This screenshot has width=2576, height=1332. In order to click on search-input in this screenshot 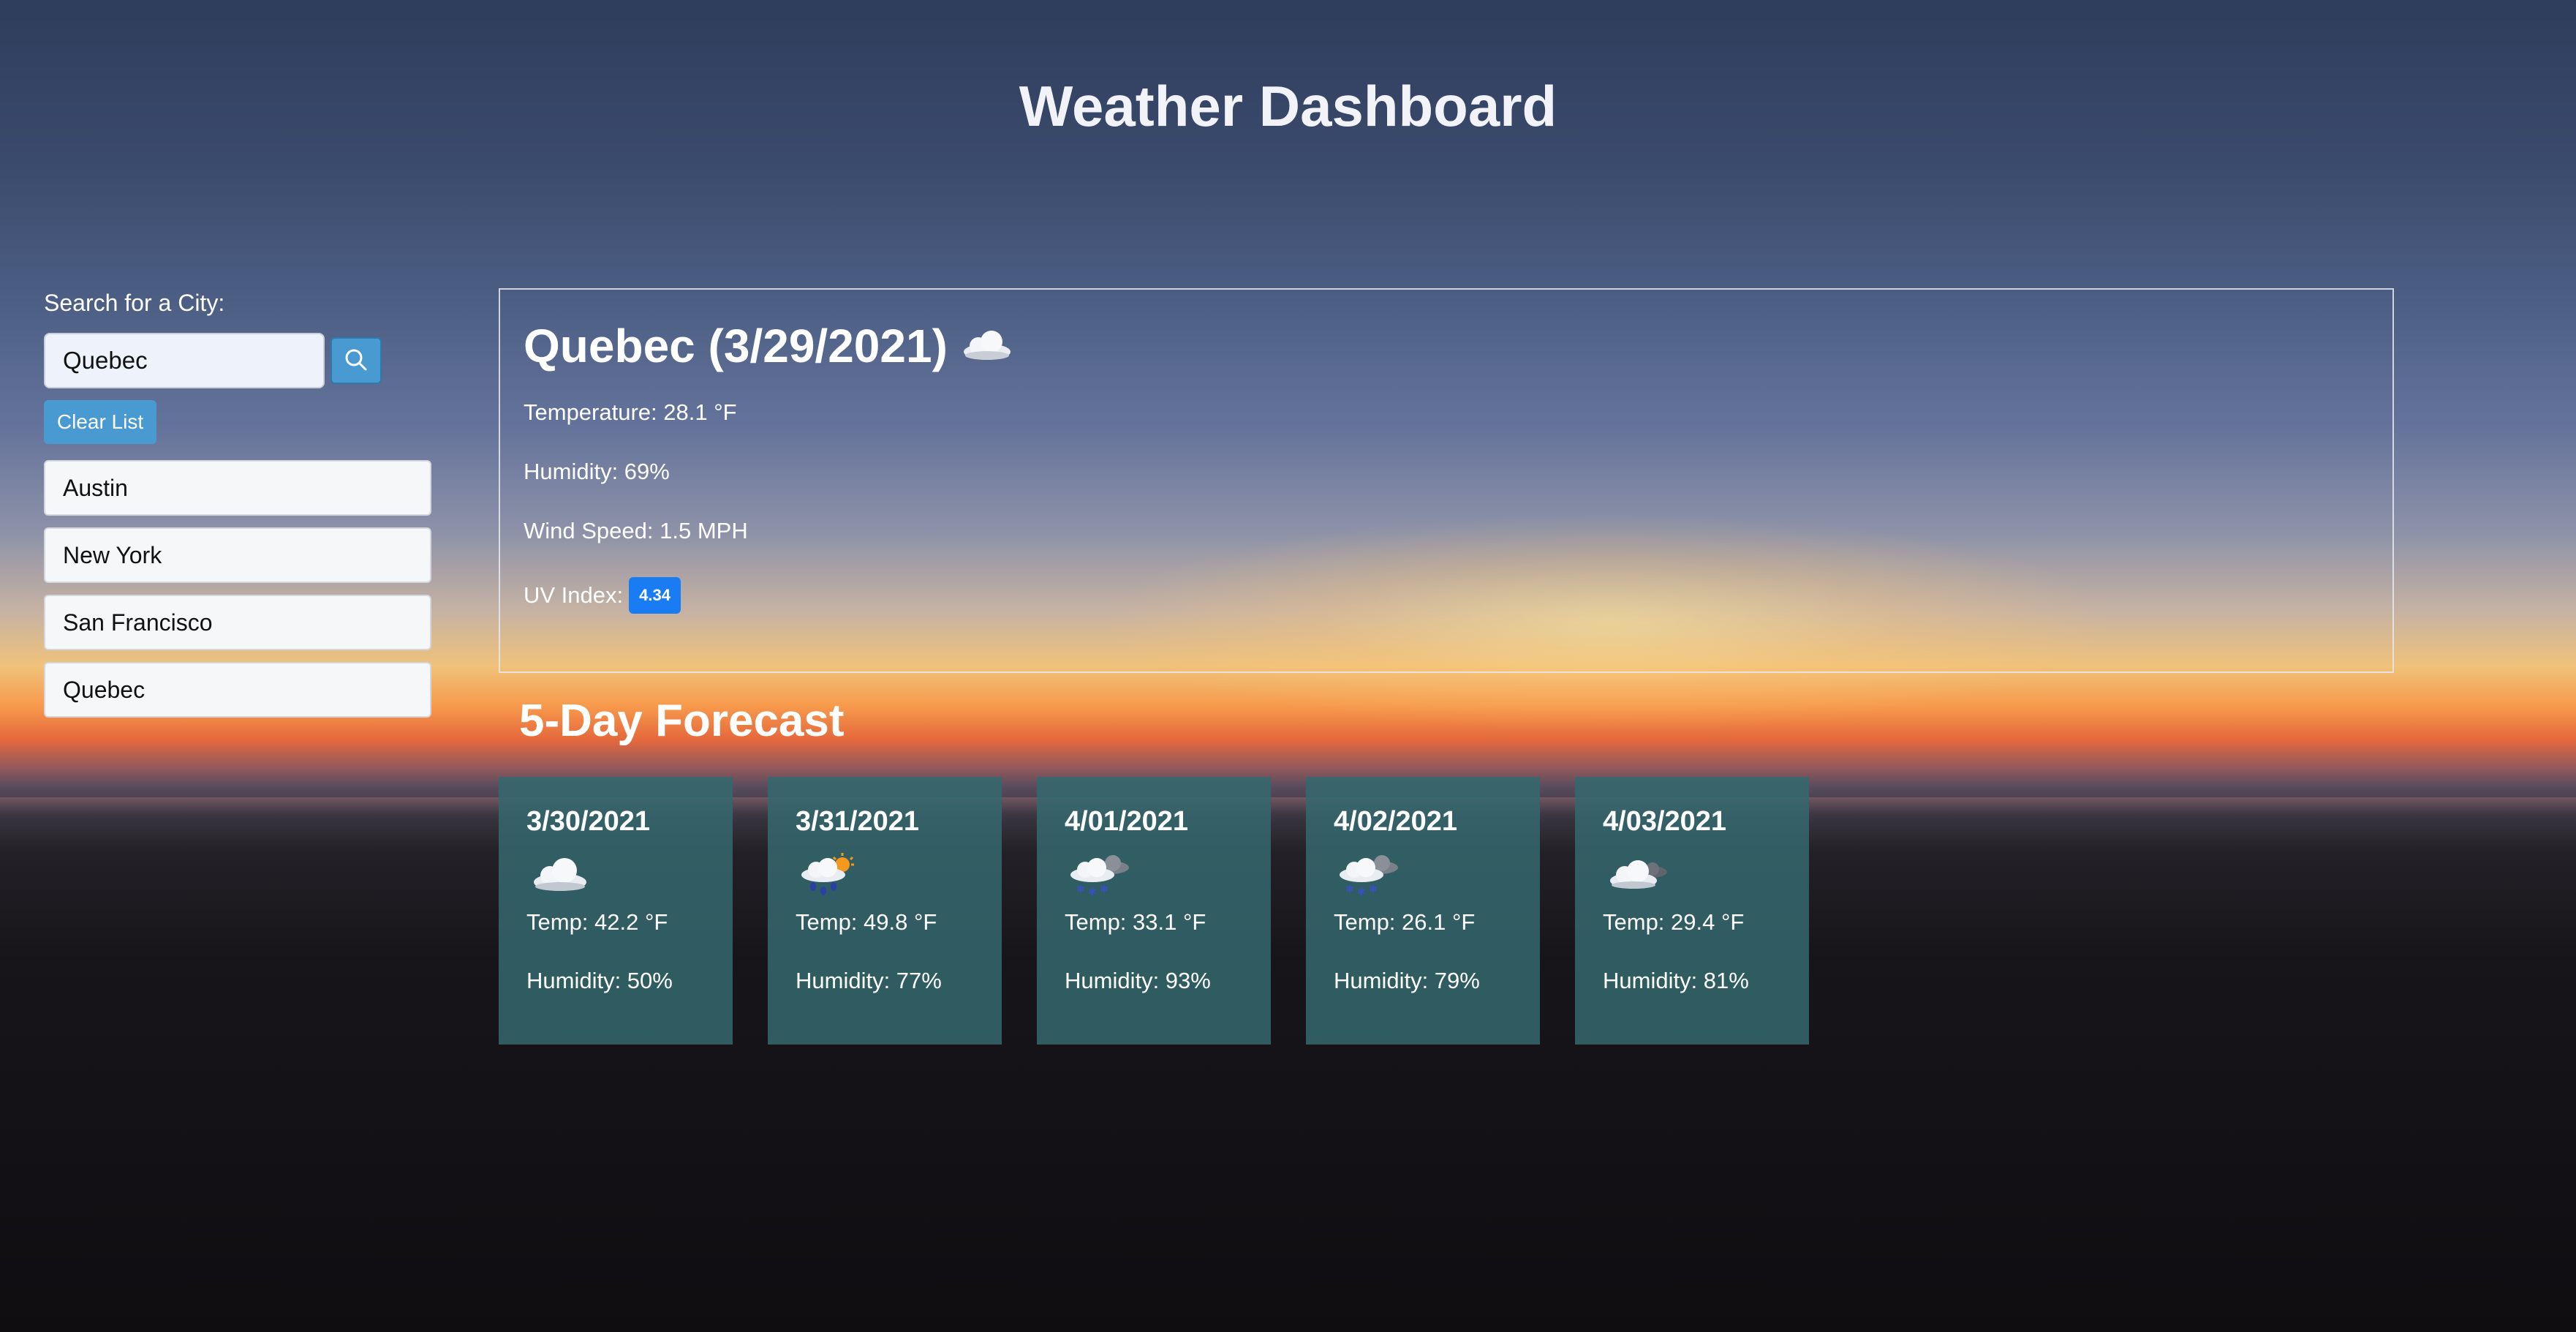, I will do `click(184, 360)`.